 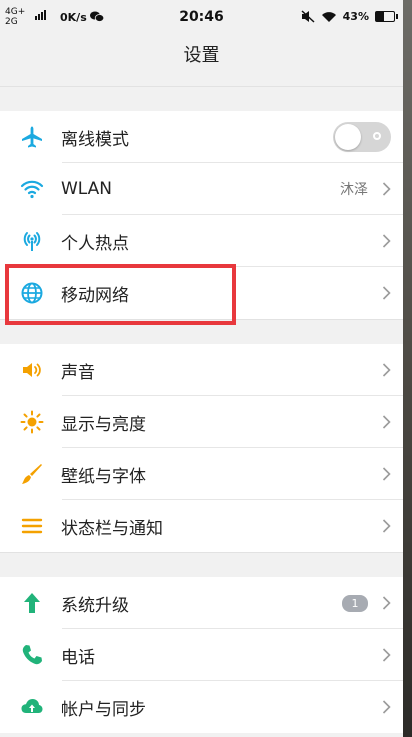 What do you see at coordinates (380, 16) in the screenshot?
I see `battery-fill` at bounding box center [380, 16].